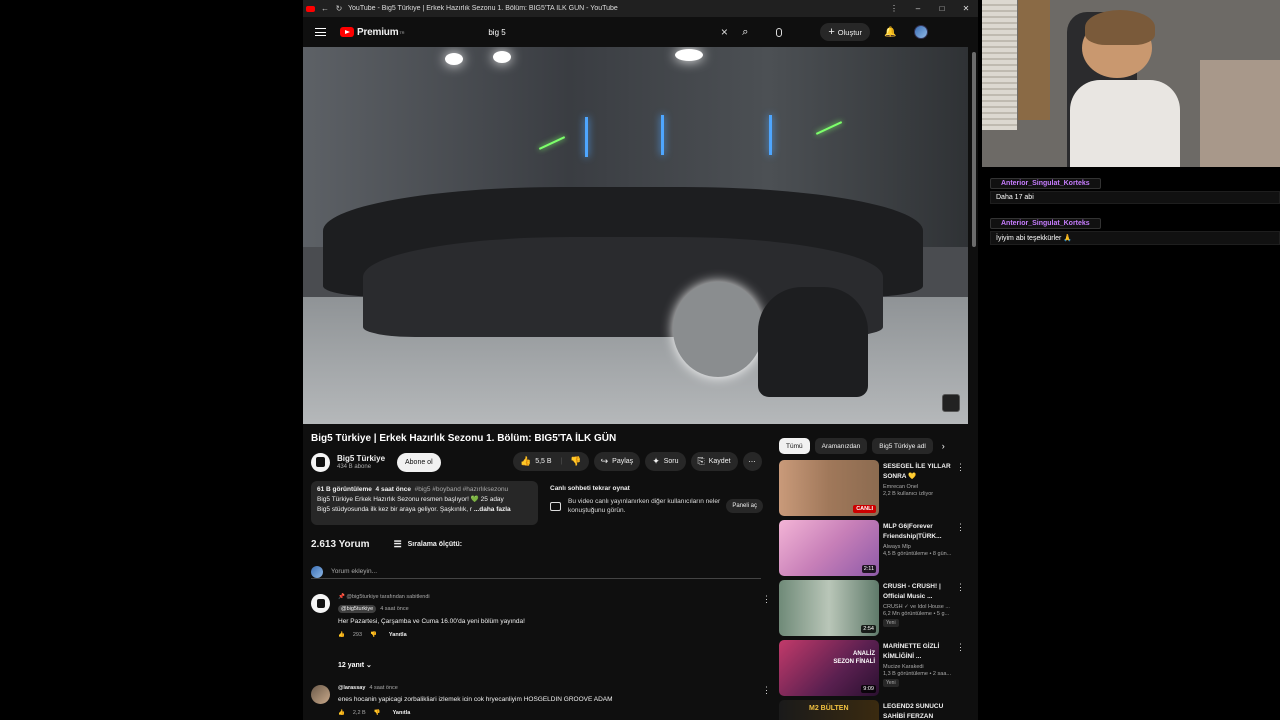 The height and width of the screenshot is (720, 1280). I want to click on bed, so click(1240, 113).